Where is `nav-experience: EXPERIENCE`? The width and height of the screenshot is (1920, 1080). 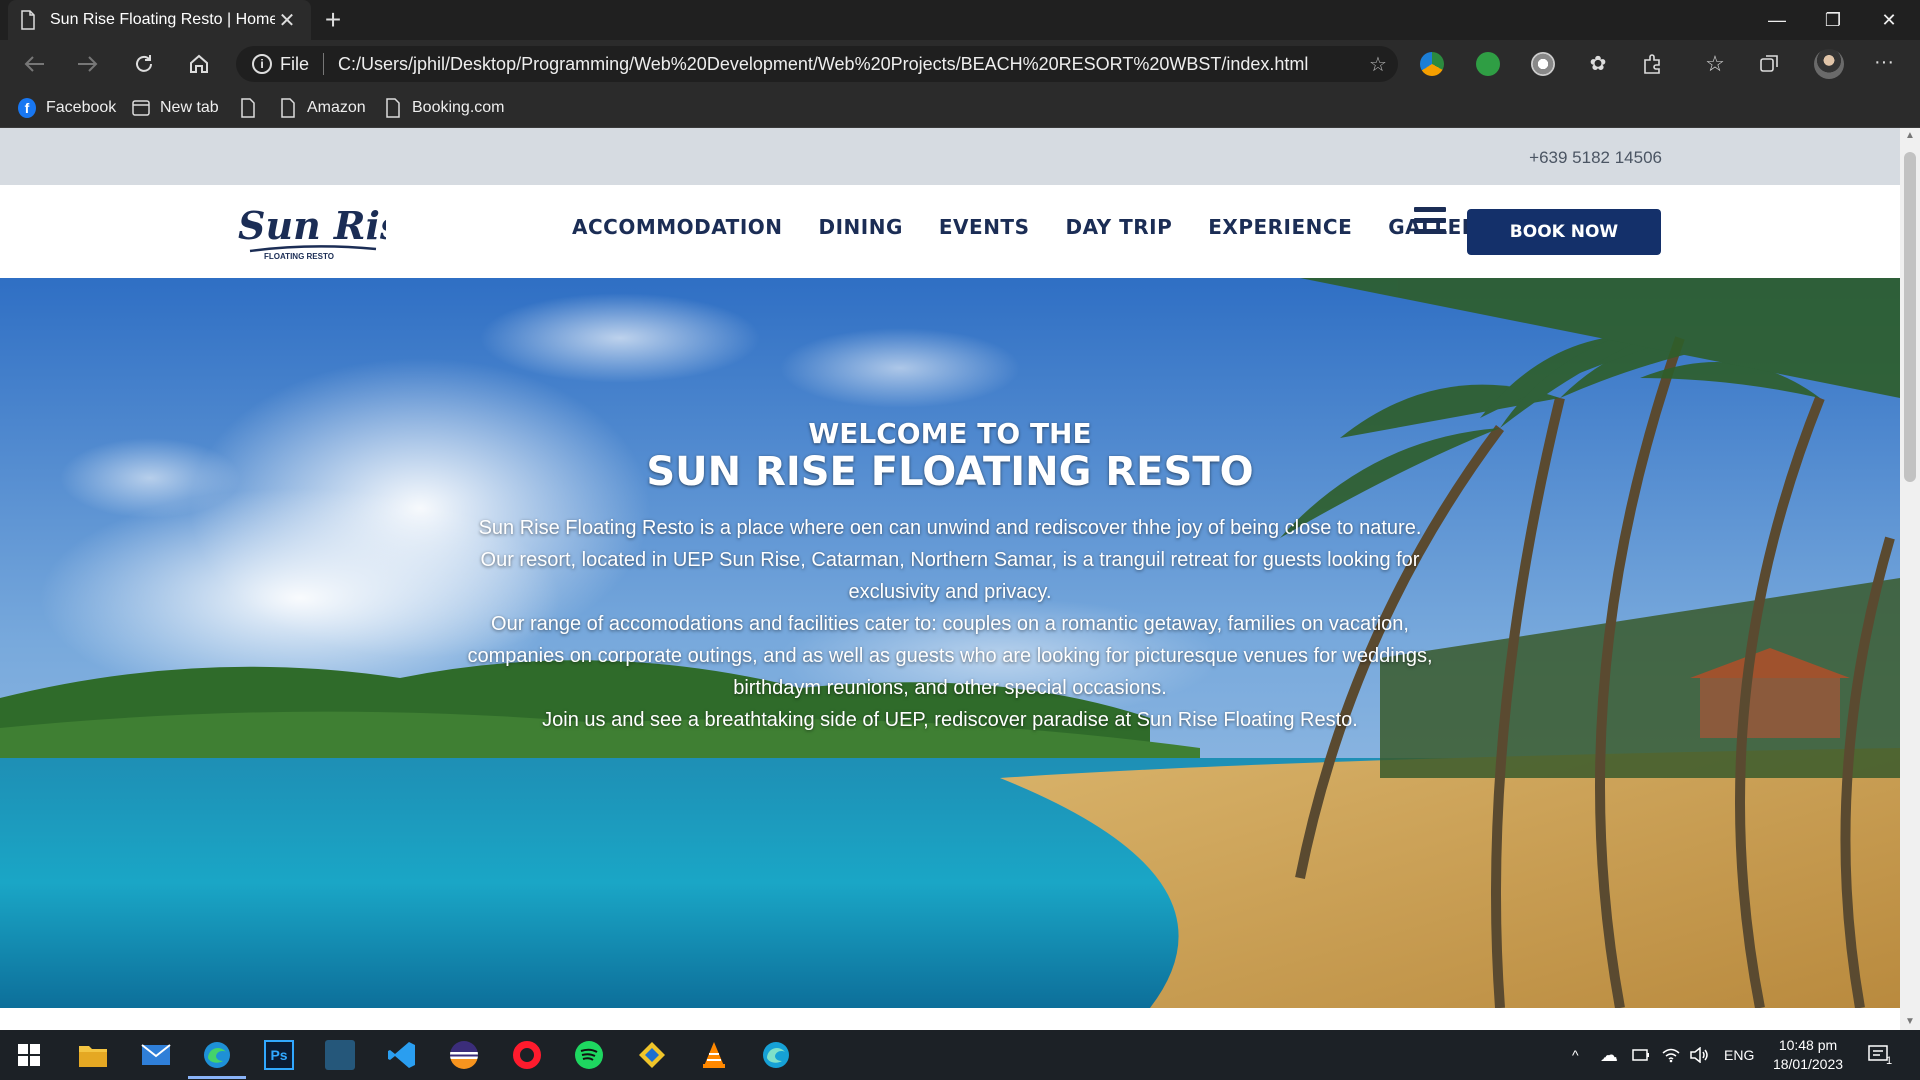 nav-experience: EXPERIENCE is located at coordinates (1280, 227).